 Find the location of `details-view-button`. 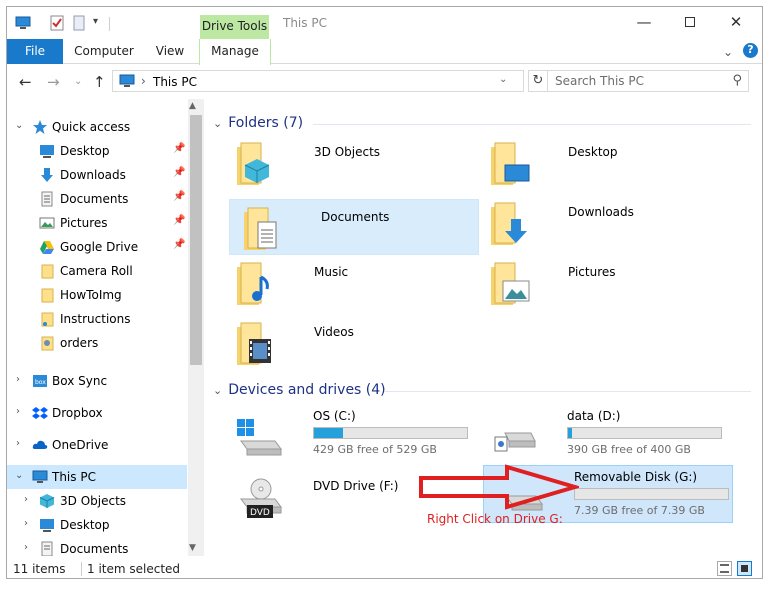

details-view-button is located at coordinates (724, 568).